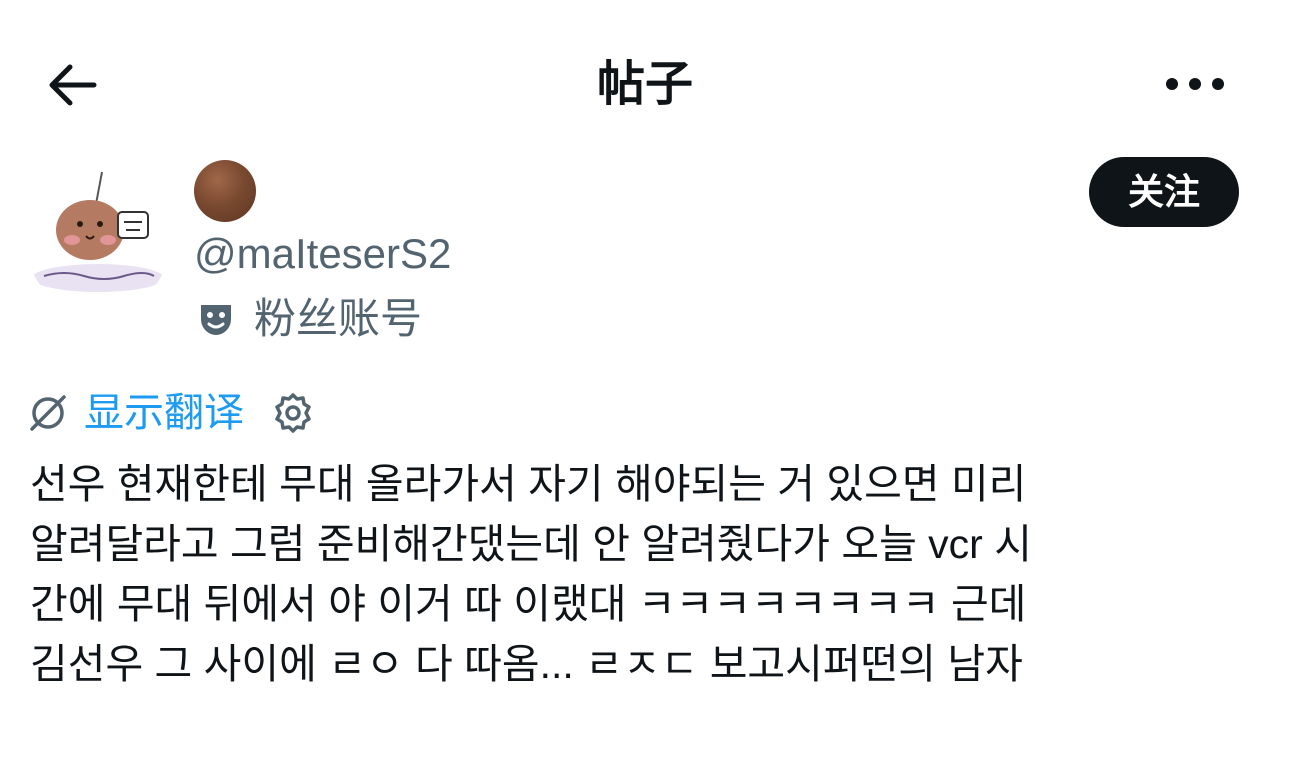 The height and width of the screenshot is (784, 1290). I want to click on more-horizontal-icon, so click(1195, 84).